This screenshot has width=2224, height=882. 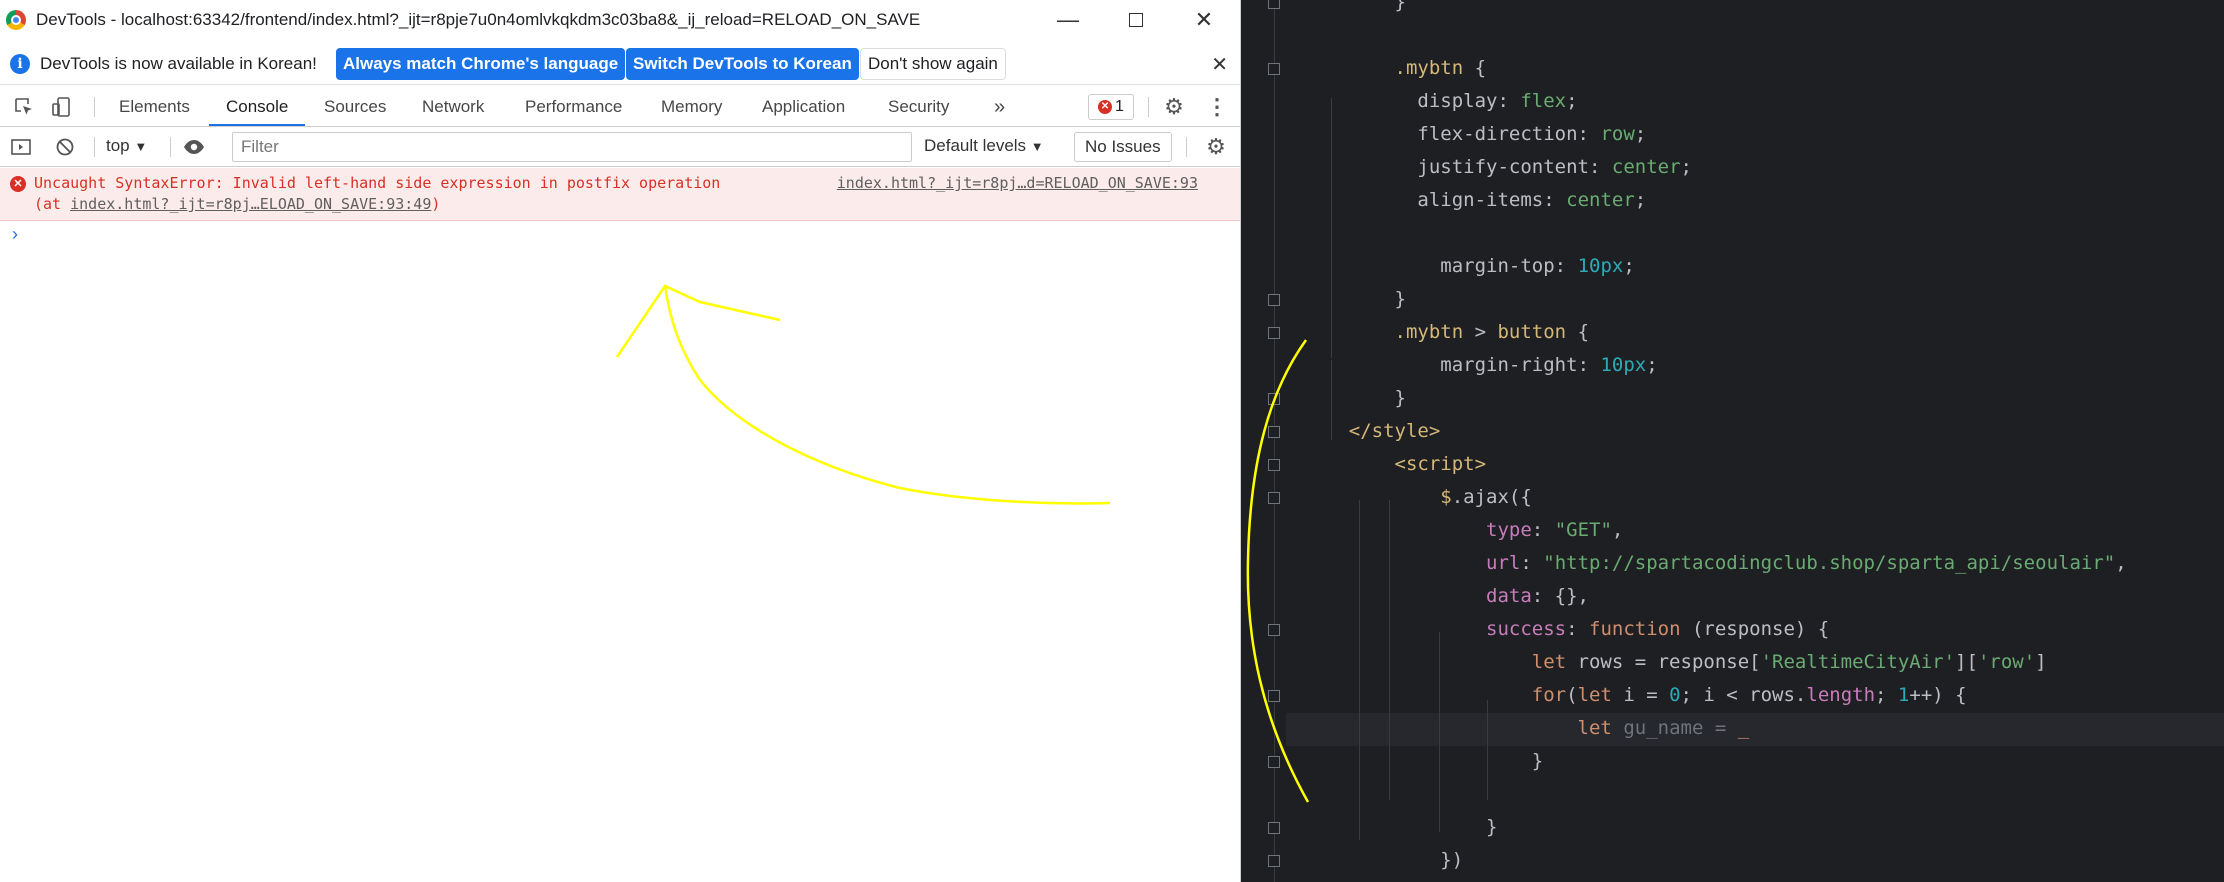 What do you see at coordinates (65, 147) in the screenshot?
I see `clear-console-icon` at bounding box center [65, 147].